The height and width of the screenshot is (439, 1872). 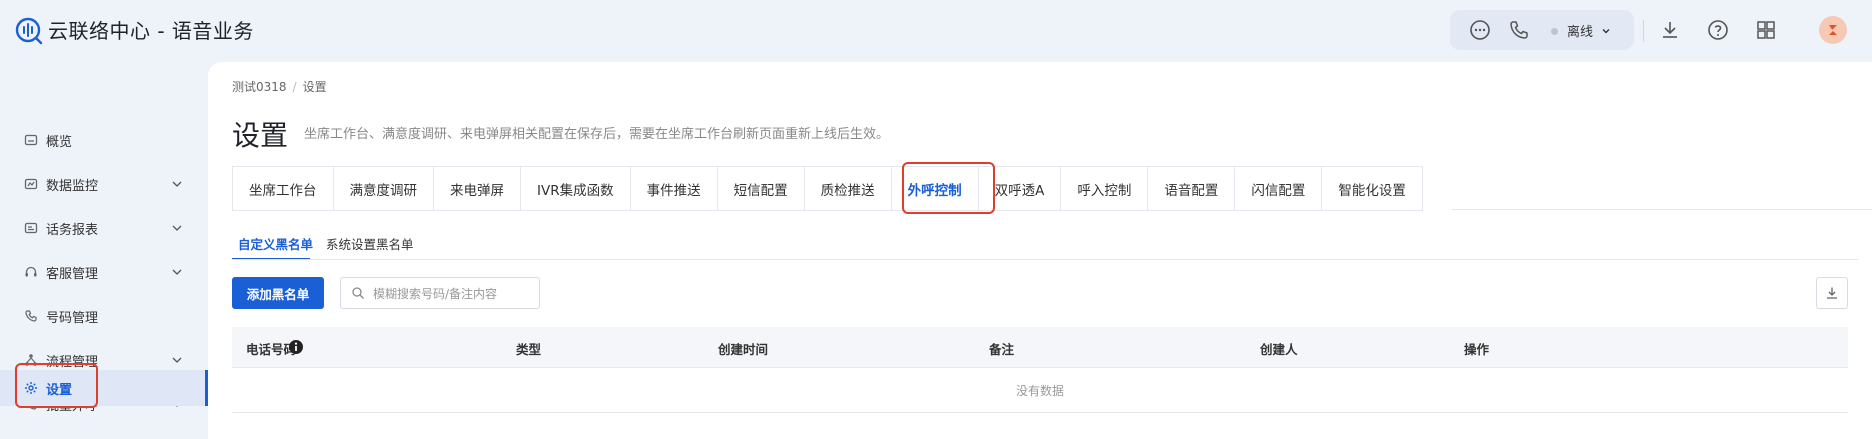 I want to click on table-empty-state: 没有数据, so click(x=1040, y=390).